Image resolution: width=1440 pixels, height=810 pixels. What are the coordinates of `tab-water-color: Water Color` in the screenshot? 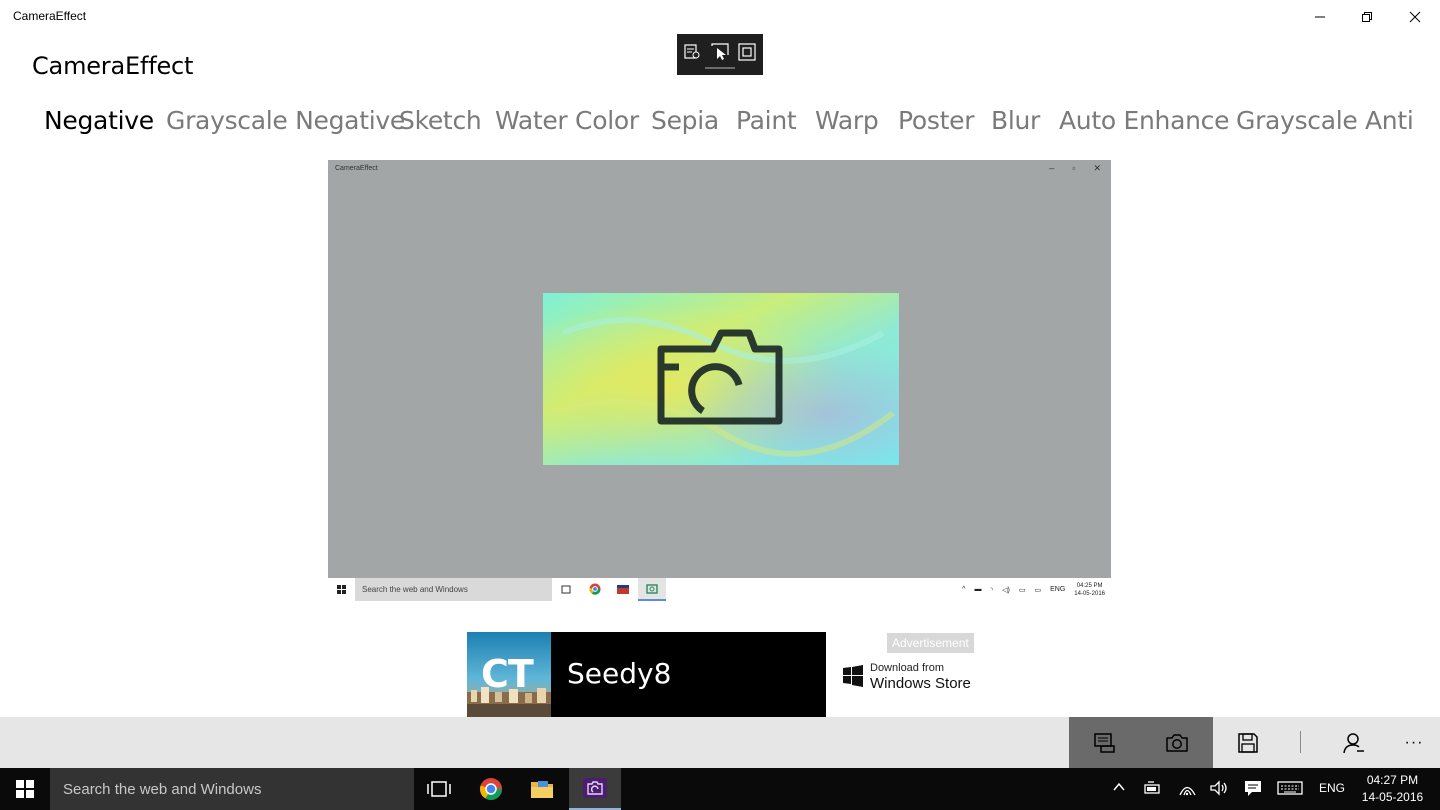 It's located at (567, 120).